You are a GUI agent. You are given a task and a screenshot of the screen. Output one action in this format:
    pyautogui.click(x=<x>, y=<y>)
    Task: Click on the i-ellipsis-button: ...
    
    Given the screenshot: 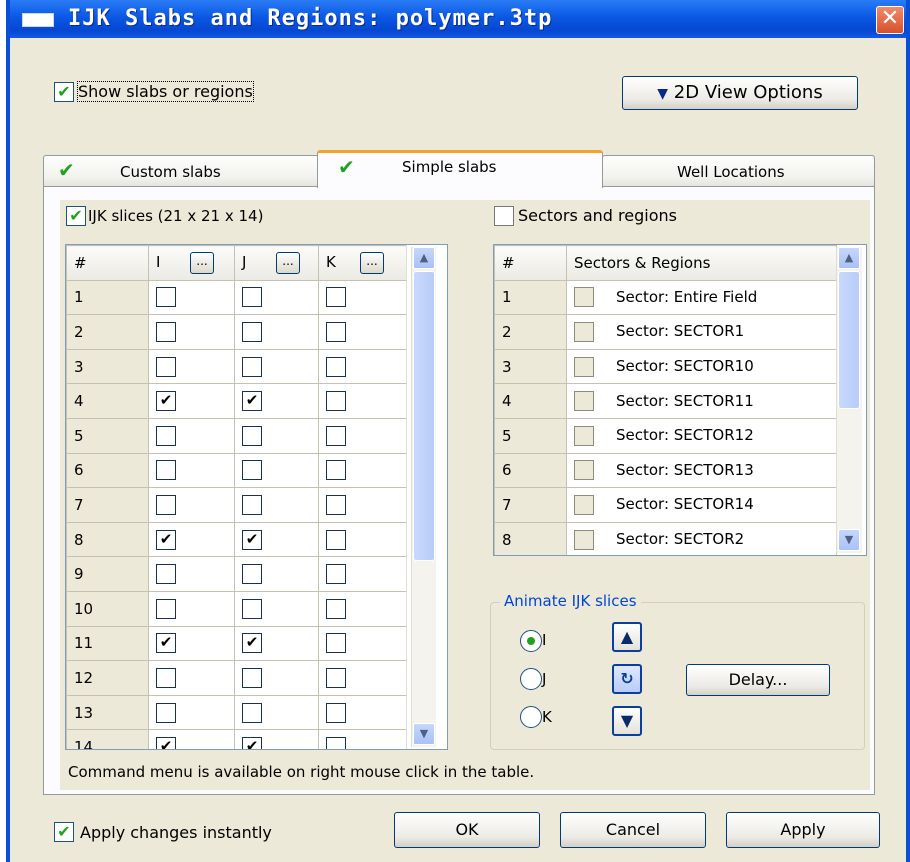 What is the action you would take?
    pyautogui.click(x=202, y=262)
    